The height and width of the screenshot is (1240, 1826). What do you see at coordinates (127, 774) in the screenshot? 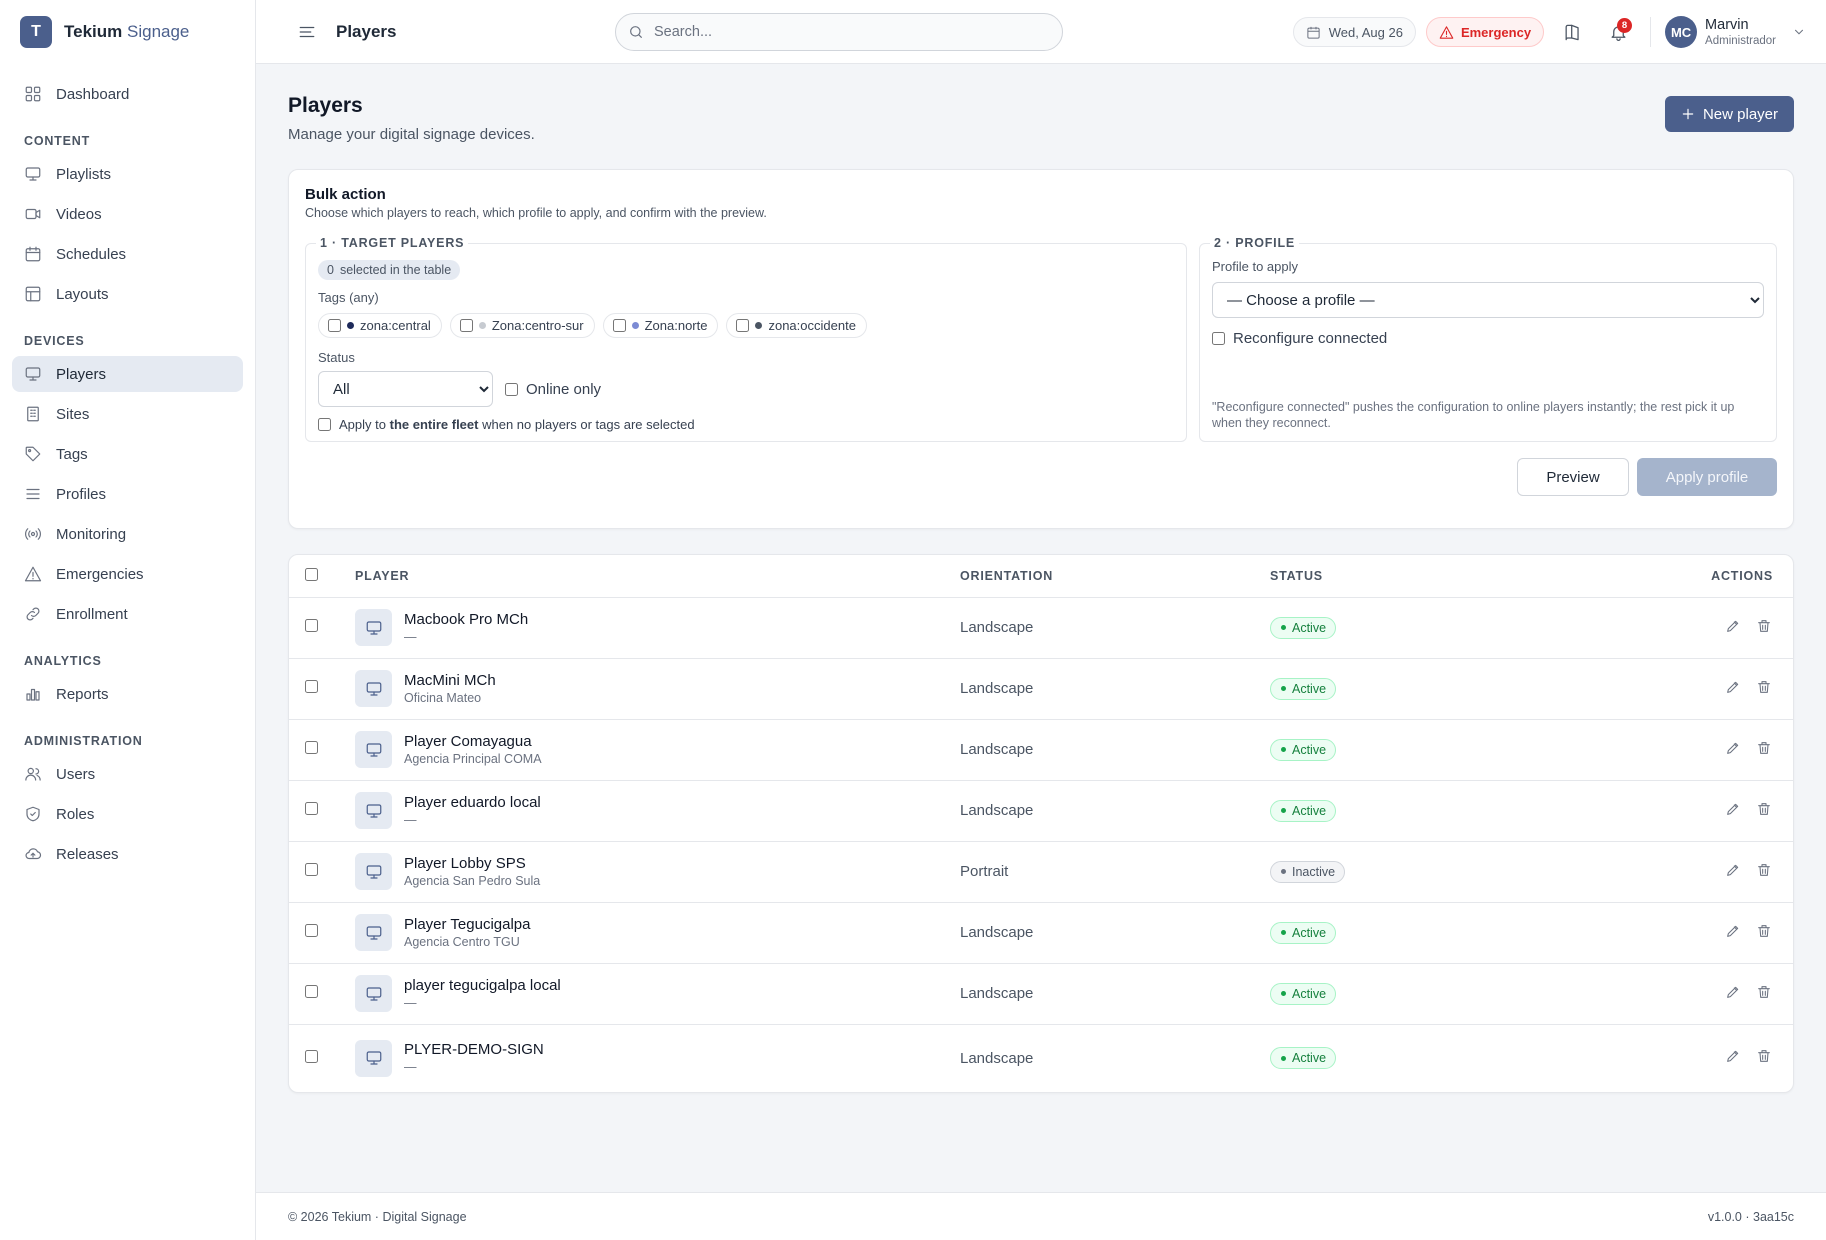
I see `sidebar-item-users: Users` at bounding box center [127, 774].